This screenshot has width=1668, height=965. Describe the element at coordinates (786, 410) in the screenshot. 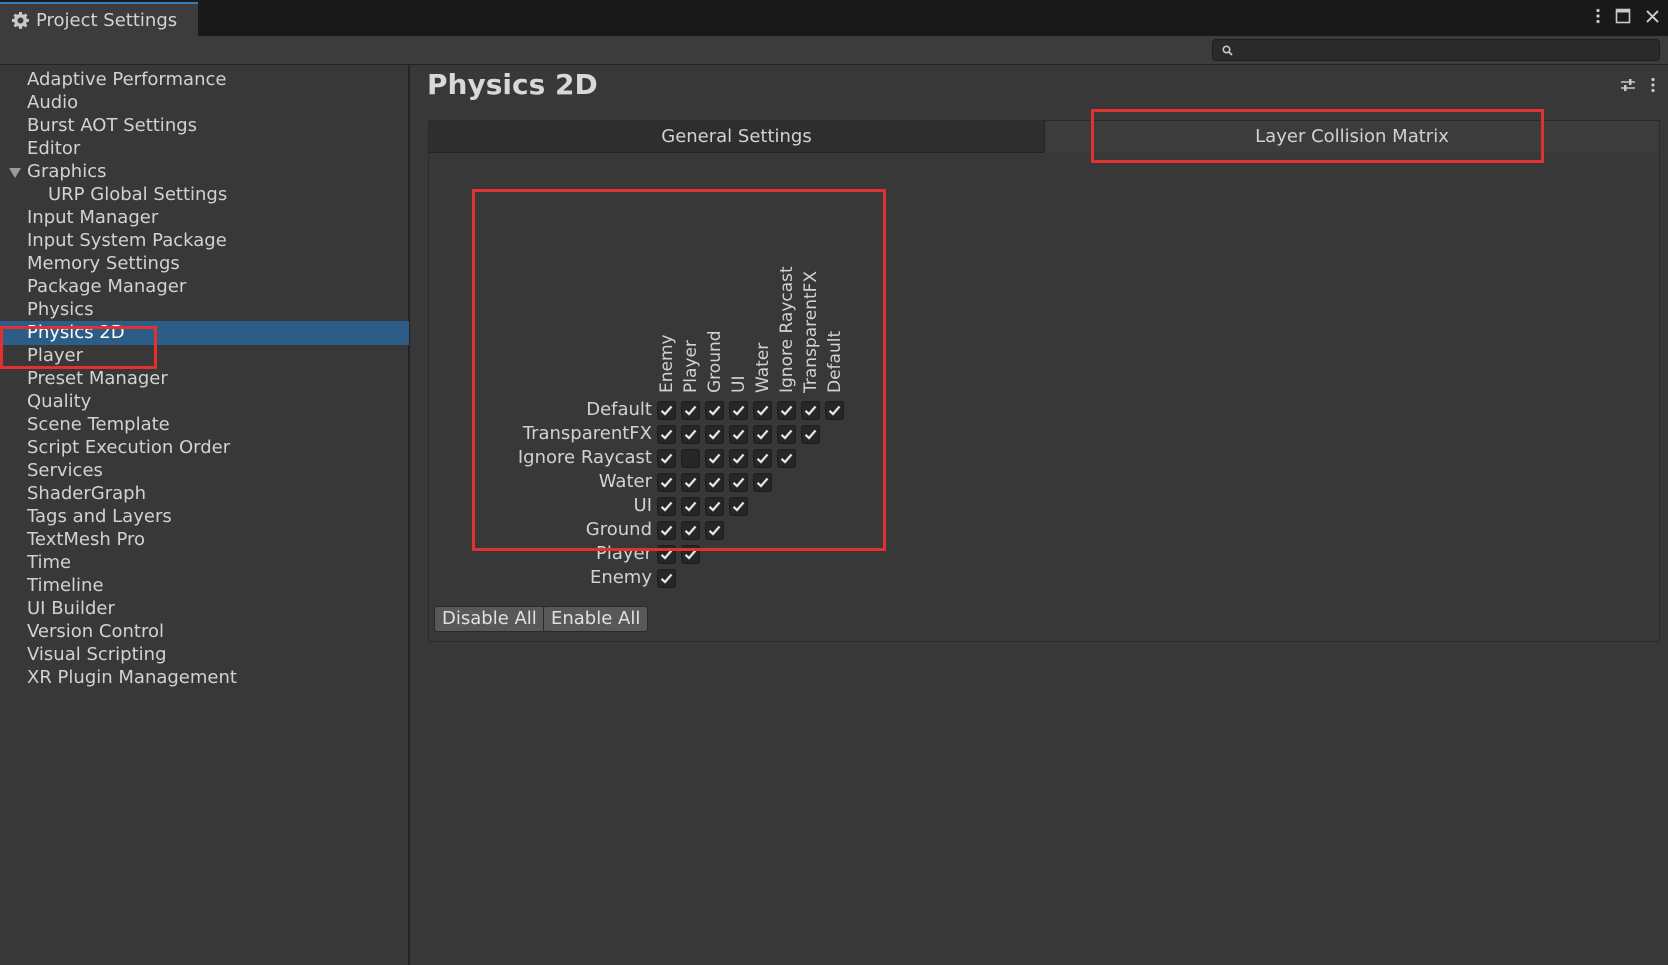

I see `collision-checkbox-default-ignore-raycast` at that location.